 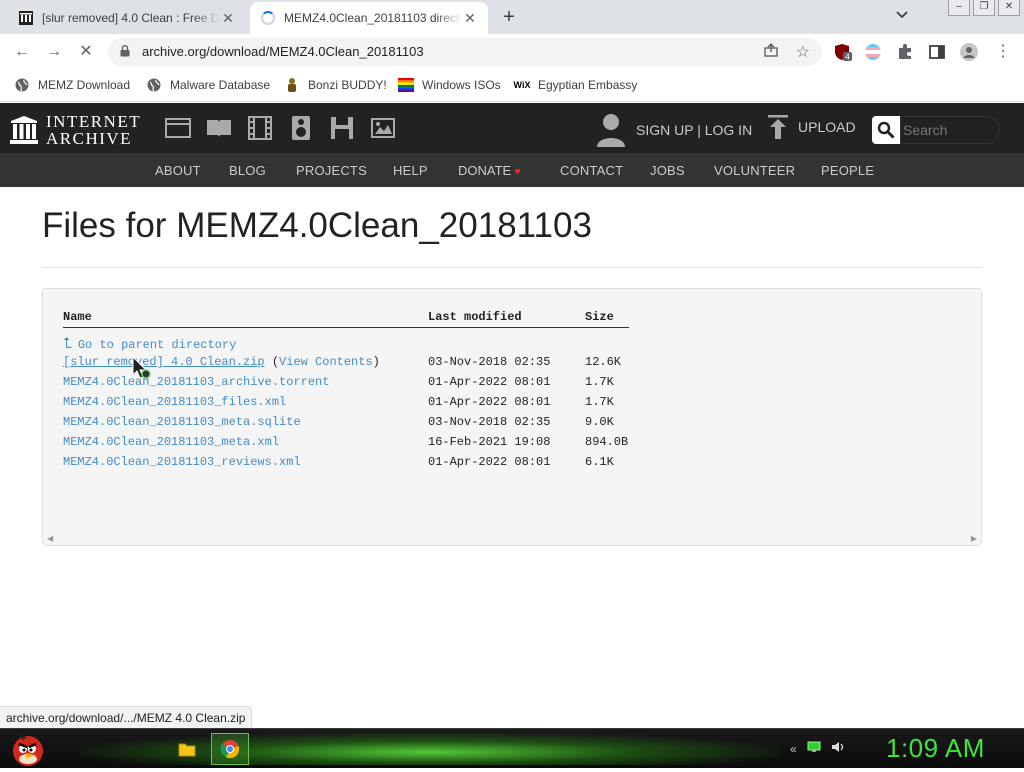 What do you see at coordinates (26, 18) in the screenshot?
I see `internet-archive-favicon-icon` at bounding box center [26, 18].